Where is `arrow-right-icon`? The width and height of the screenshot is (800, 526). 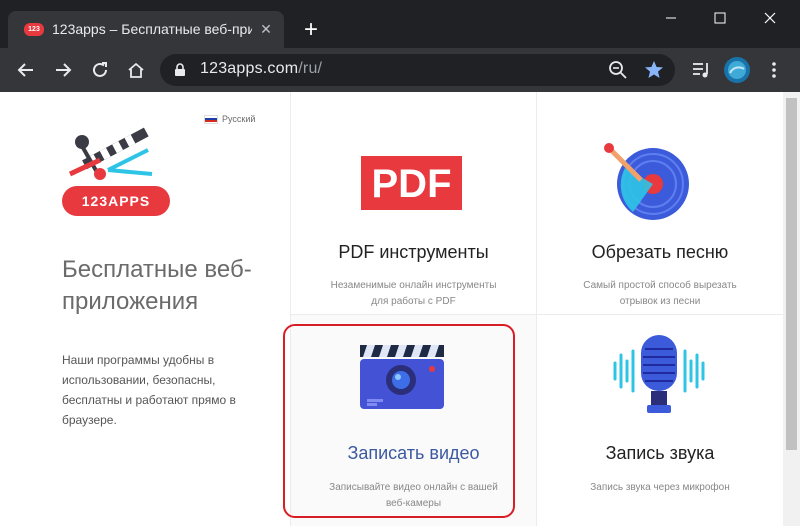 arrow-right-icon is located at coordinates (64, 70).